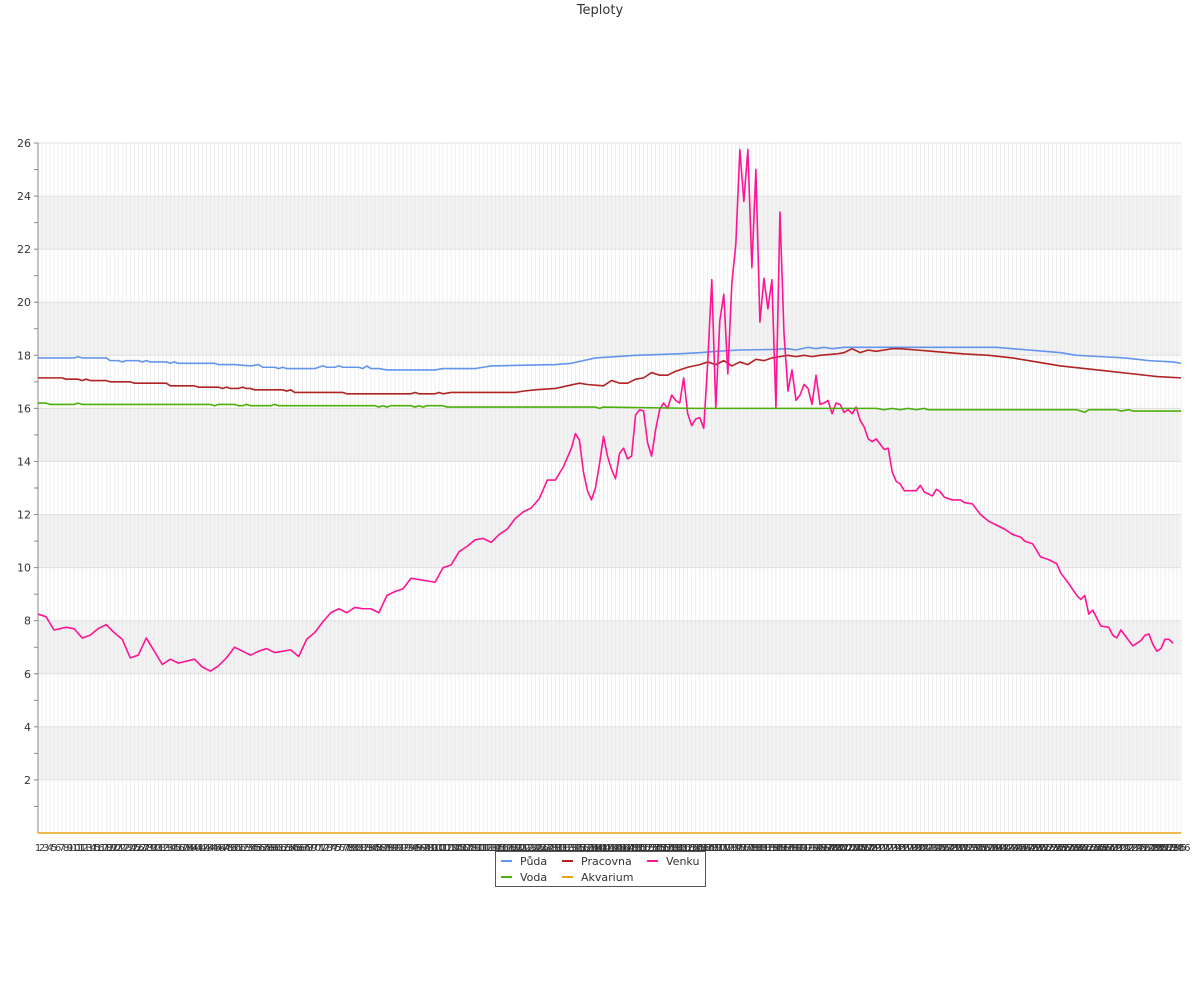 The image size is (1200, 1000). I want to click on legend-label-pracovna: Pracovna, so click(606, 861).